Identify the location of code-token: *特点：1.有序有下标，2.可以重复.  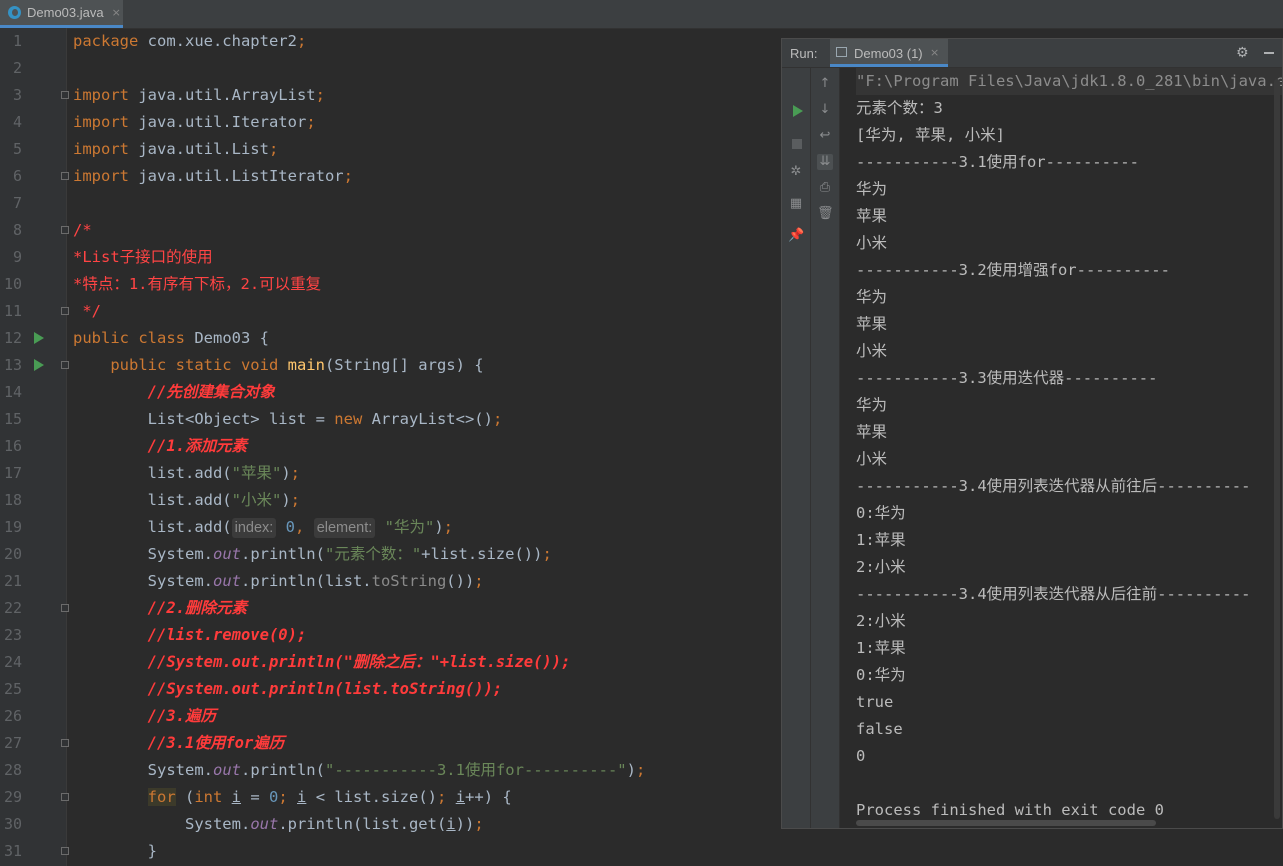
(197, 284).